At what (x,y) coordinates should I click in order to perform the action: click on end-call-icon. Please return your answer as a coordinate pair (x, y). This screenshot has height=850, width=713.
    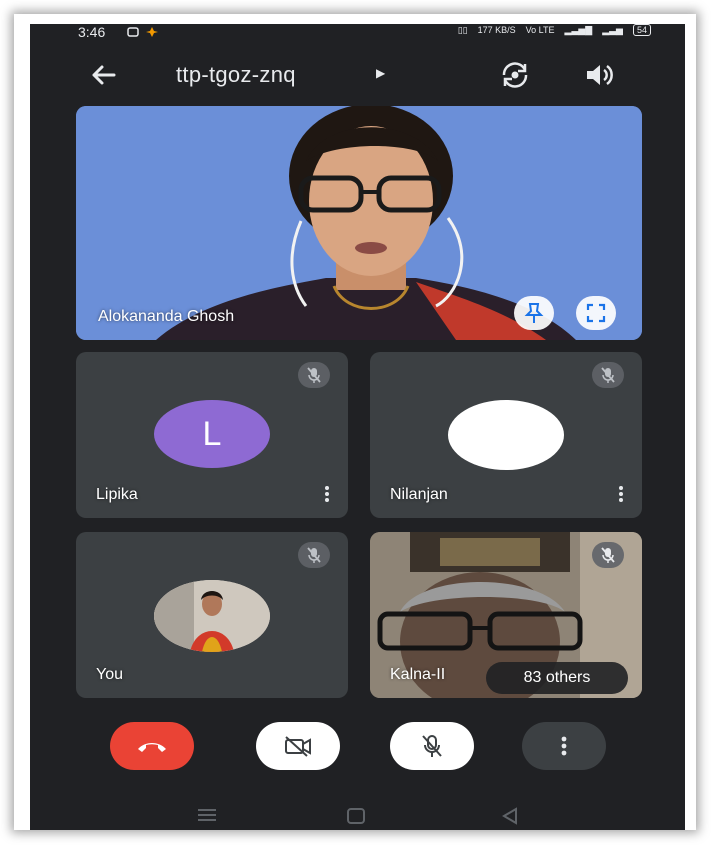
    Looking at the image, I should click on (152, 747).